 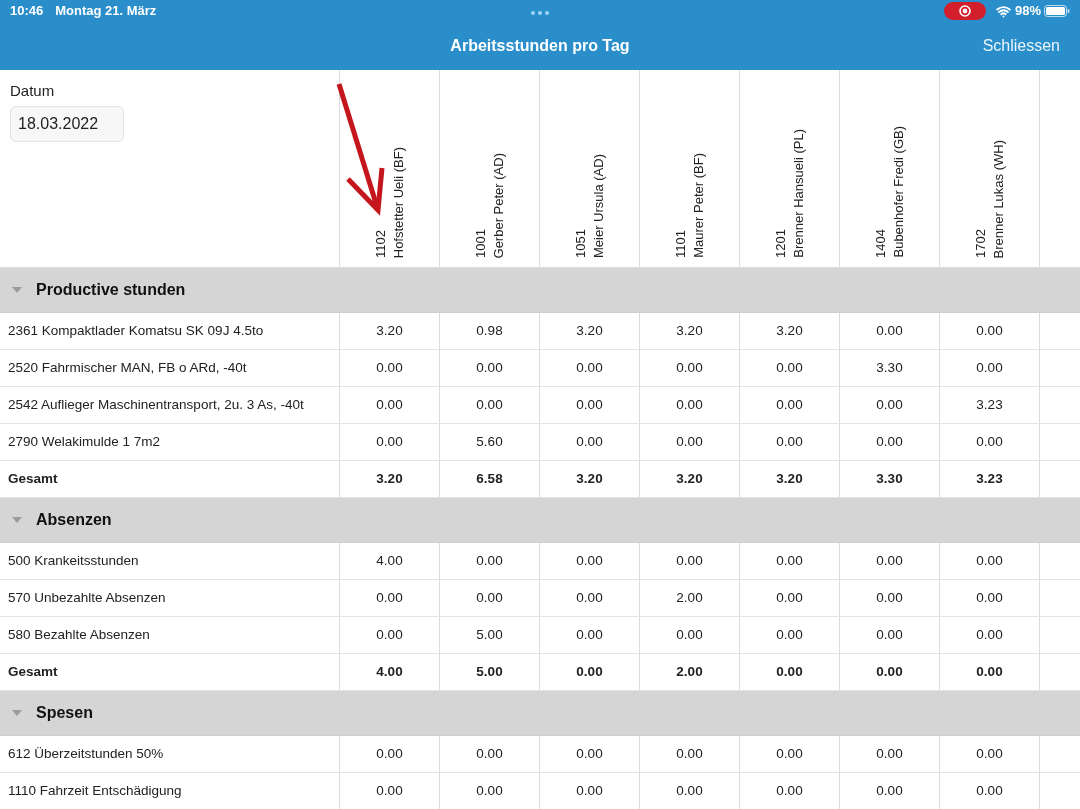 I want to click on row-label: 612 Überzeitstunden 50%, so click(x=86, y=753).